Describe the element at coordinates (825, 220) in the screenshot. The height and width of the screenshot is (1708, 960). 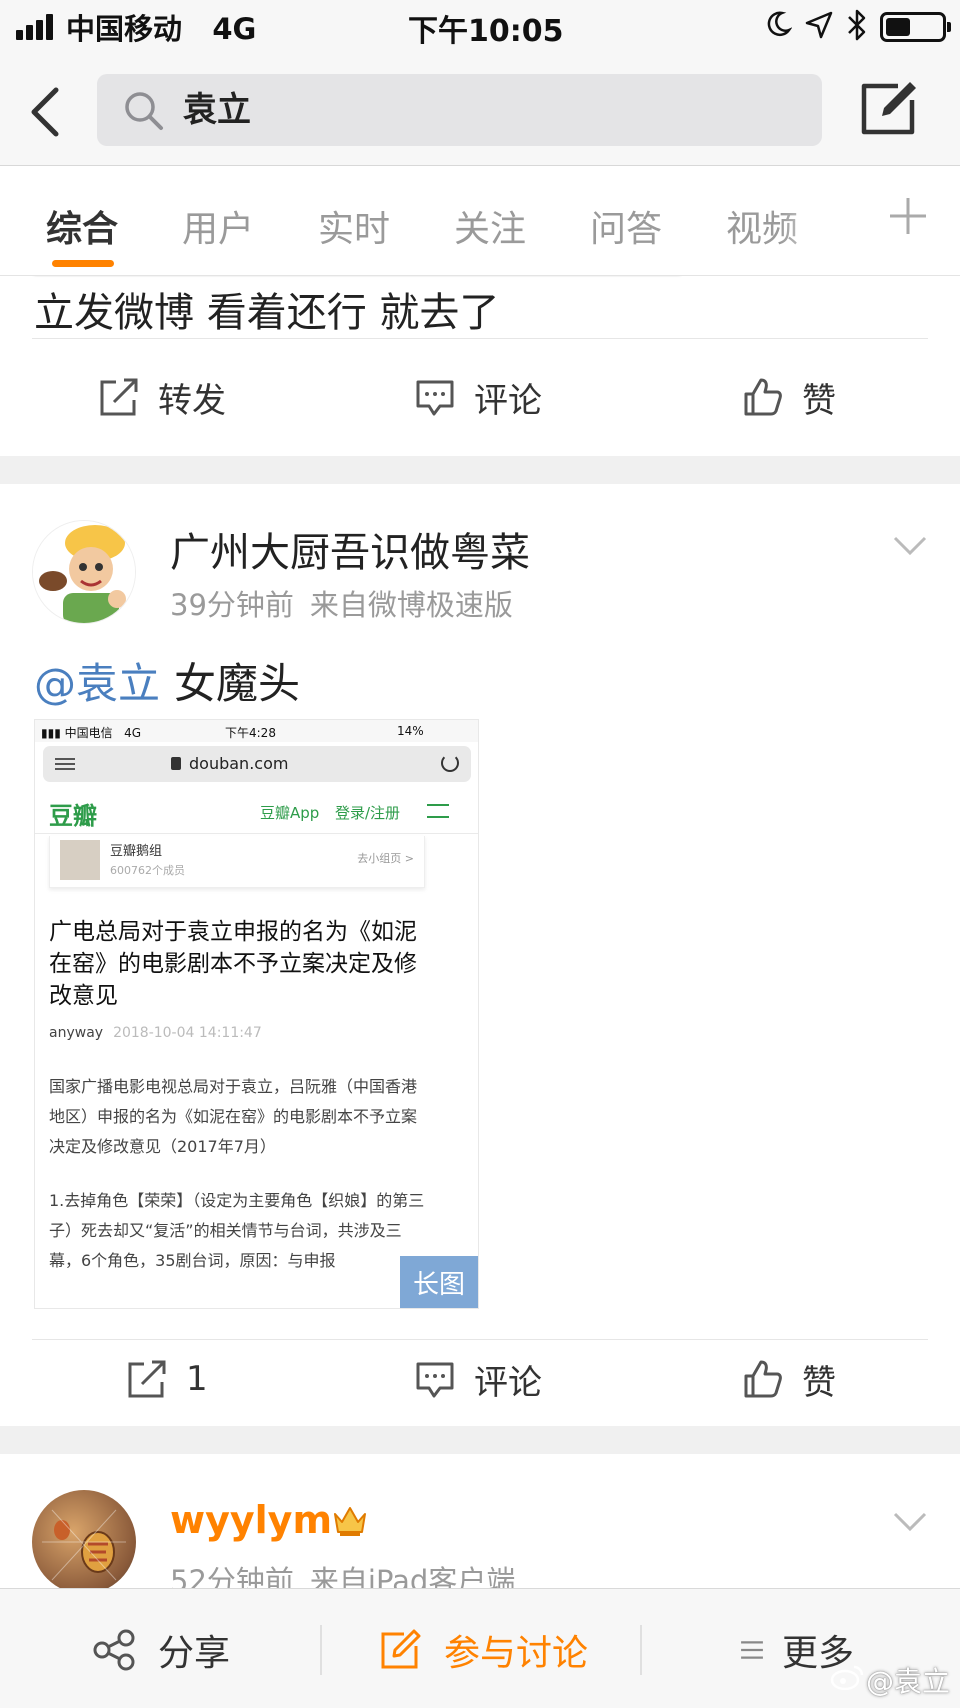
I see `tab-fade` at that location.